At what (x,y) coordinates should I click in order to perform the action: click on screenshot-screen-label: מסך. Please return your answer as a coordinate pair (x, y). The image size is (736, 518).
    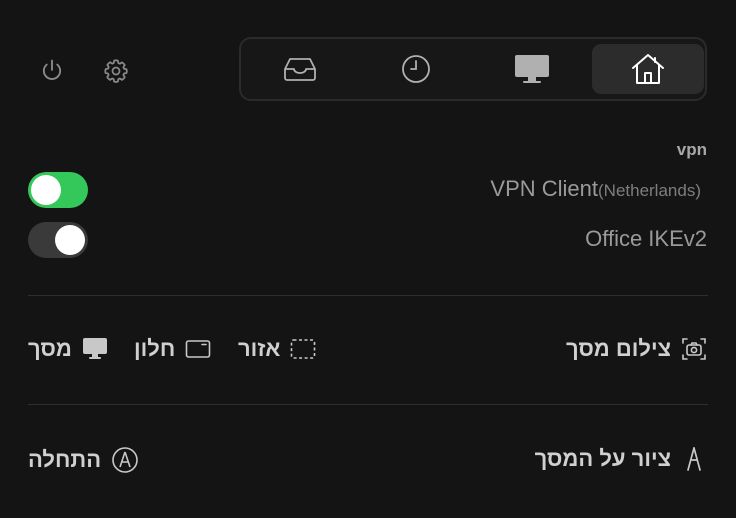
    Looking at the image, I should click on (50, 348).